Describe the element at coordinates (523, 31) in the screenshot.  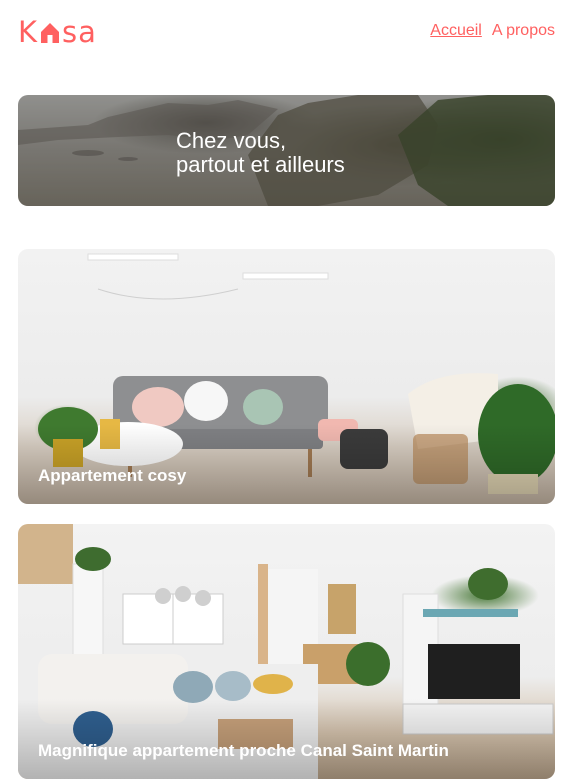
I see `nav-link-about: A propos` at that location.